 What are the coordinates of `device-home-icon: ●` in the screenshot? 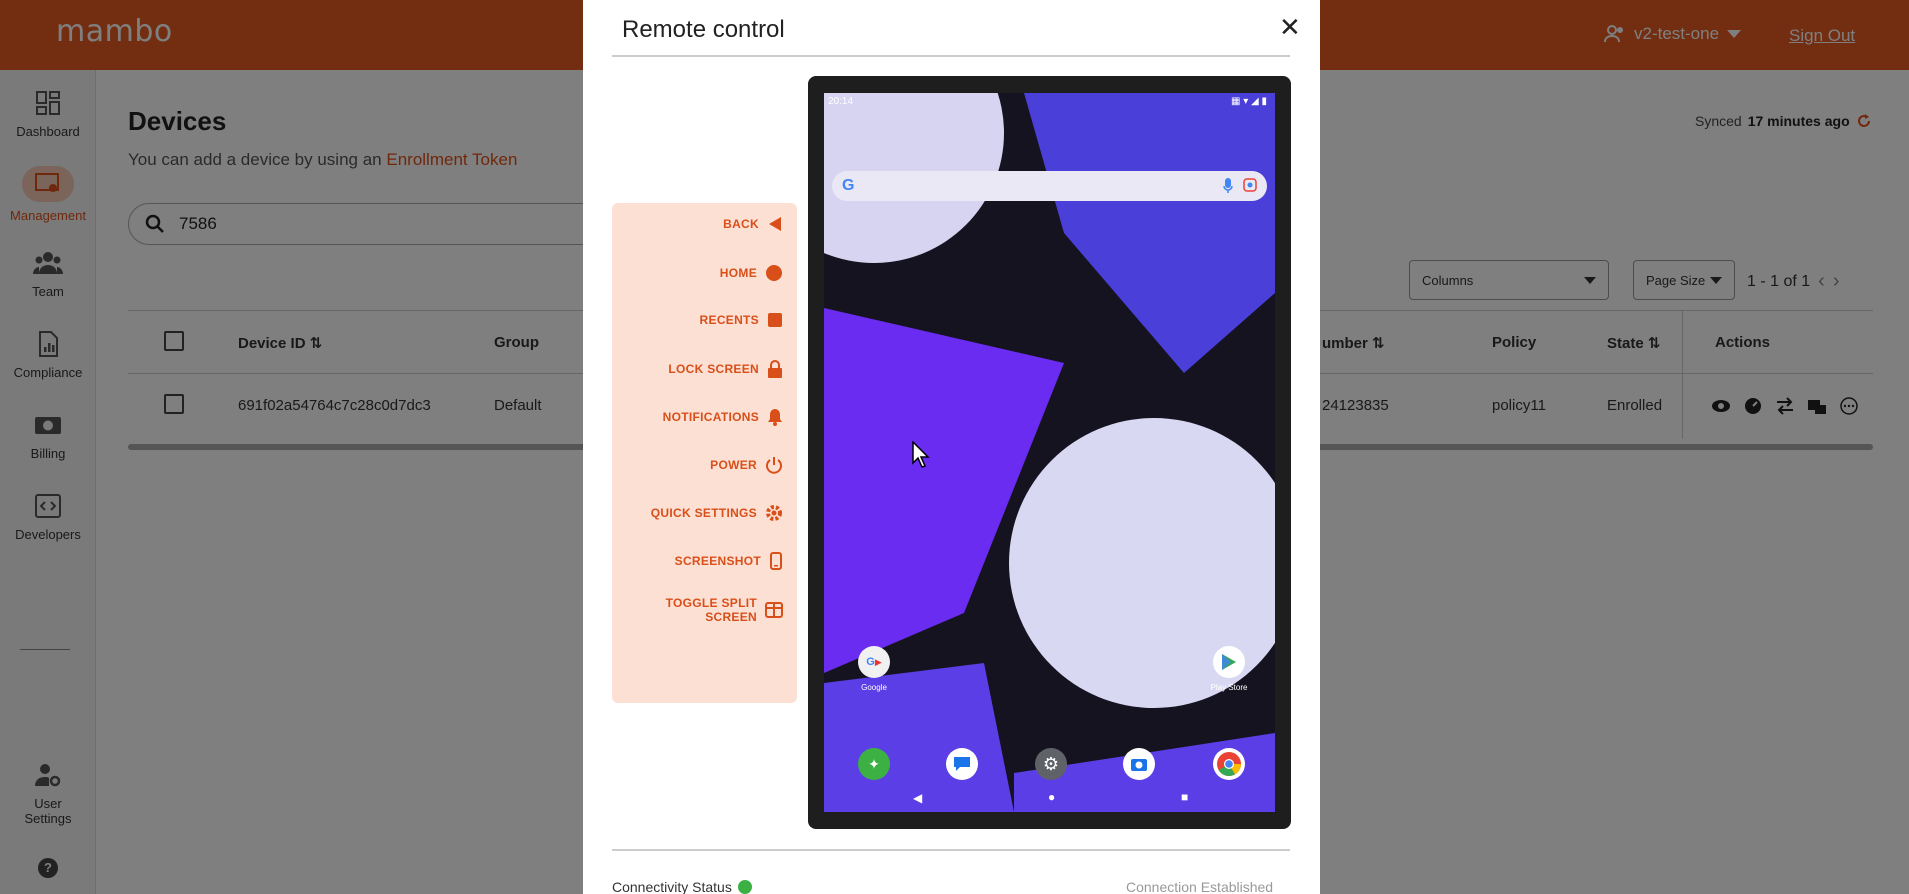 It's located at (1051, 797).